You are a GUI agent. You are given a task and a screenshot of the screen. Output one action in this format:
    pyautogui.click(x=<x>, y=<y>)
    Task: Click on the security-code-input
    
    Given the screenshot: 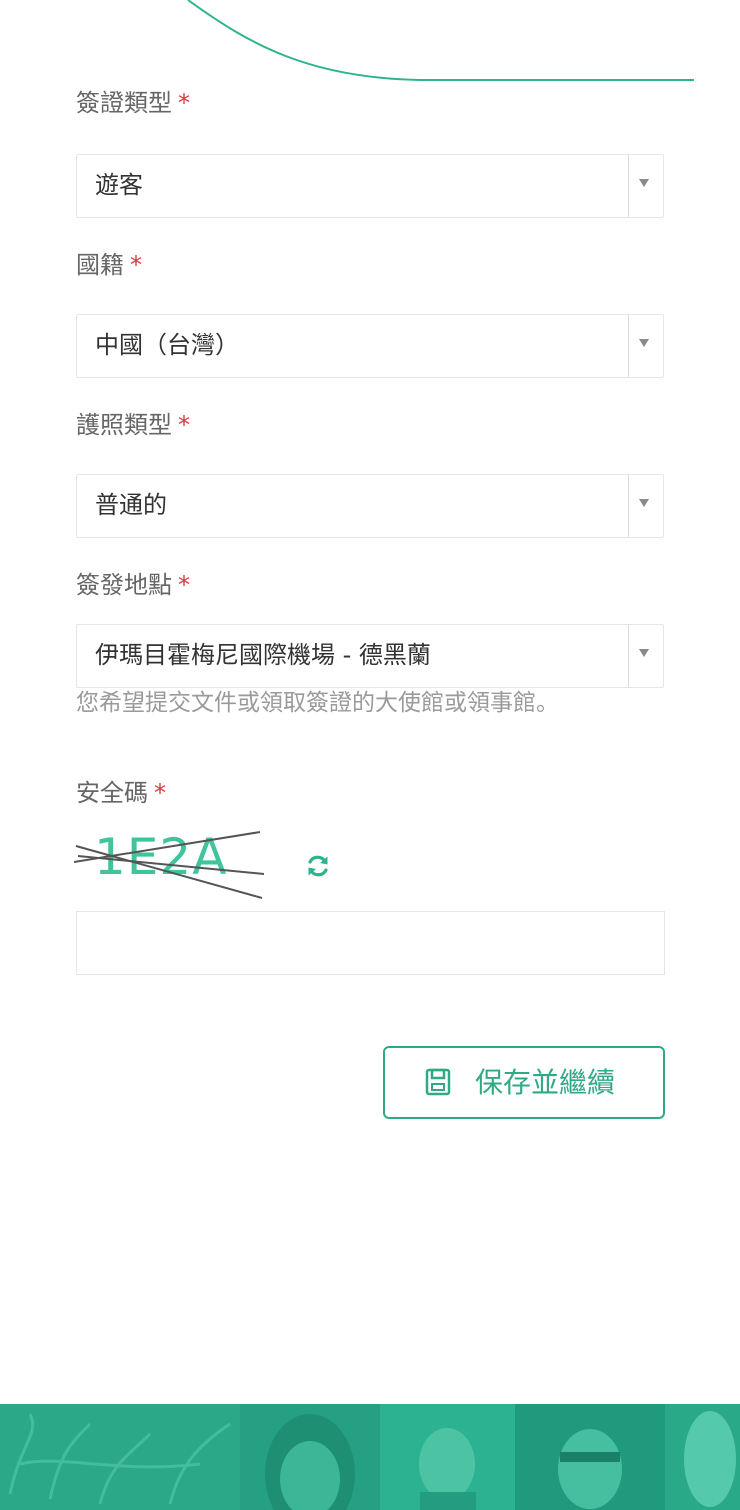 What is the action you would take?
    pyautogui.click(x=370, y=943)
    